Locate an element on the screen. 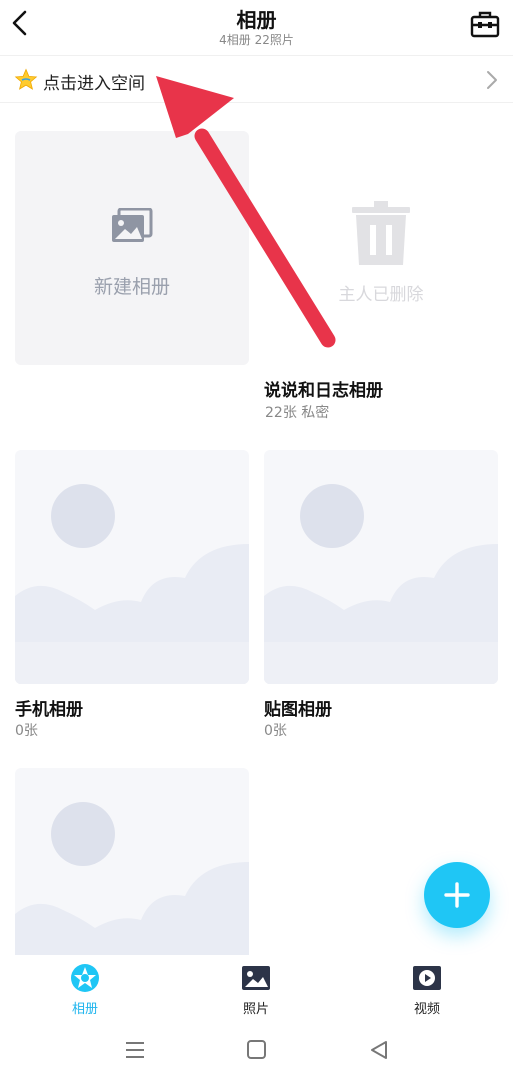 This screenshot has height=1080, width=513. chevron-right-icon is located at coordinates (492, 80).